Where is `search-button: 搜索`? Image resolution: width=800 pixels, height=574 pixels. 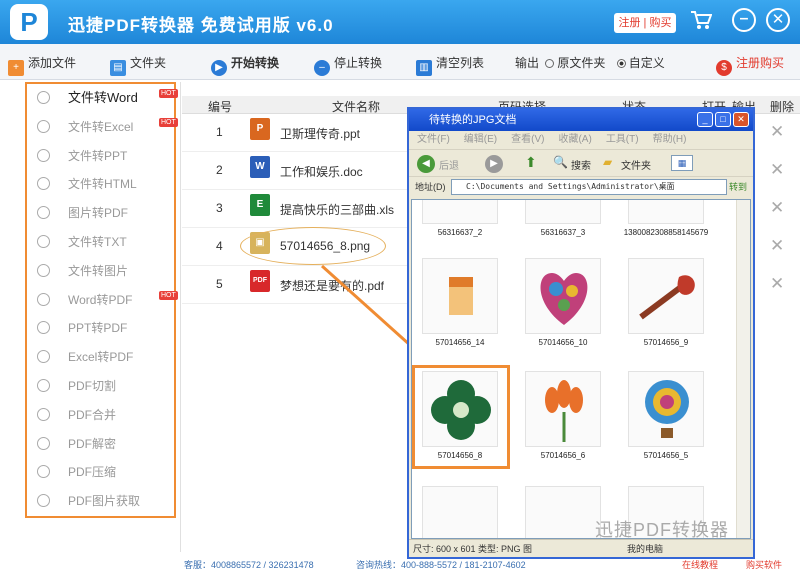
search-button: 搜索 is located at coordinates (581, 164).